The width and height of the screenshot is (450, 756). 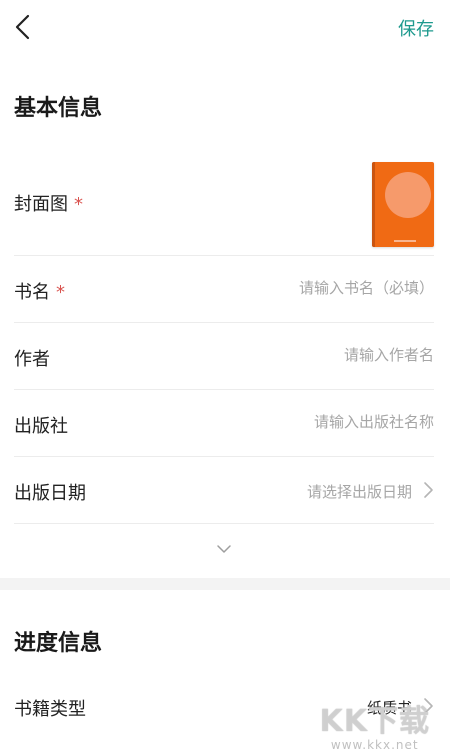 I want to click on book-name-row: 书名 *, so click(x=224, y=289).